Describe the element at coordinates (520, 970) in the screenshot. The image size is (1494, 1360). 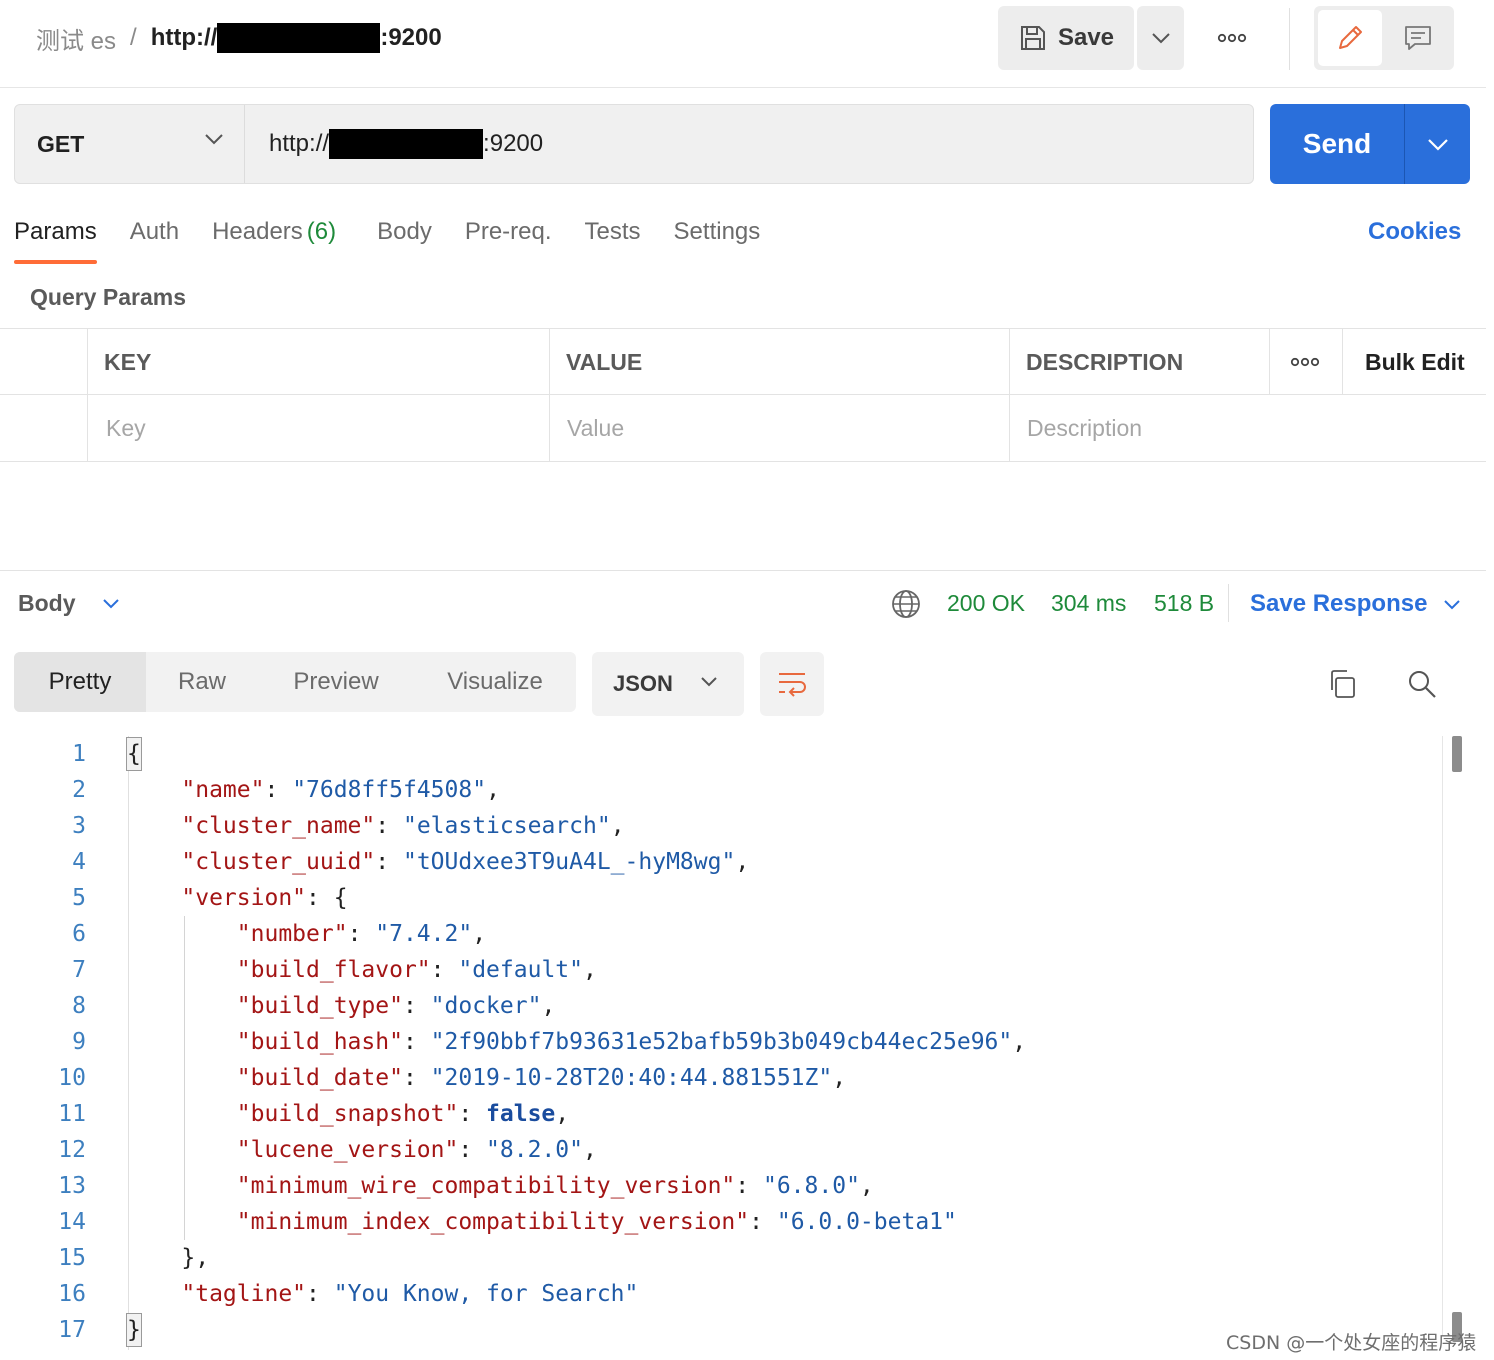
I see `code-token: "default"` at that location.